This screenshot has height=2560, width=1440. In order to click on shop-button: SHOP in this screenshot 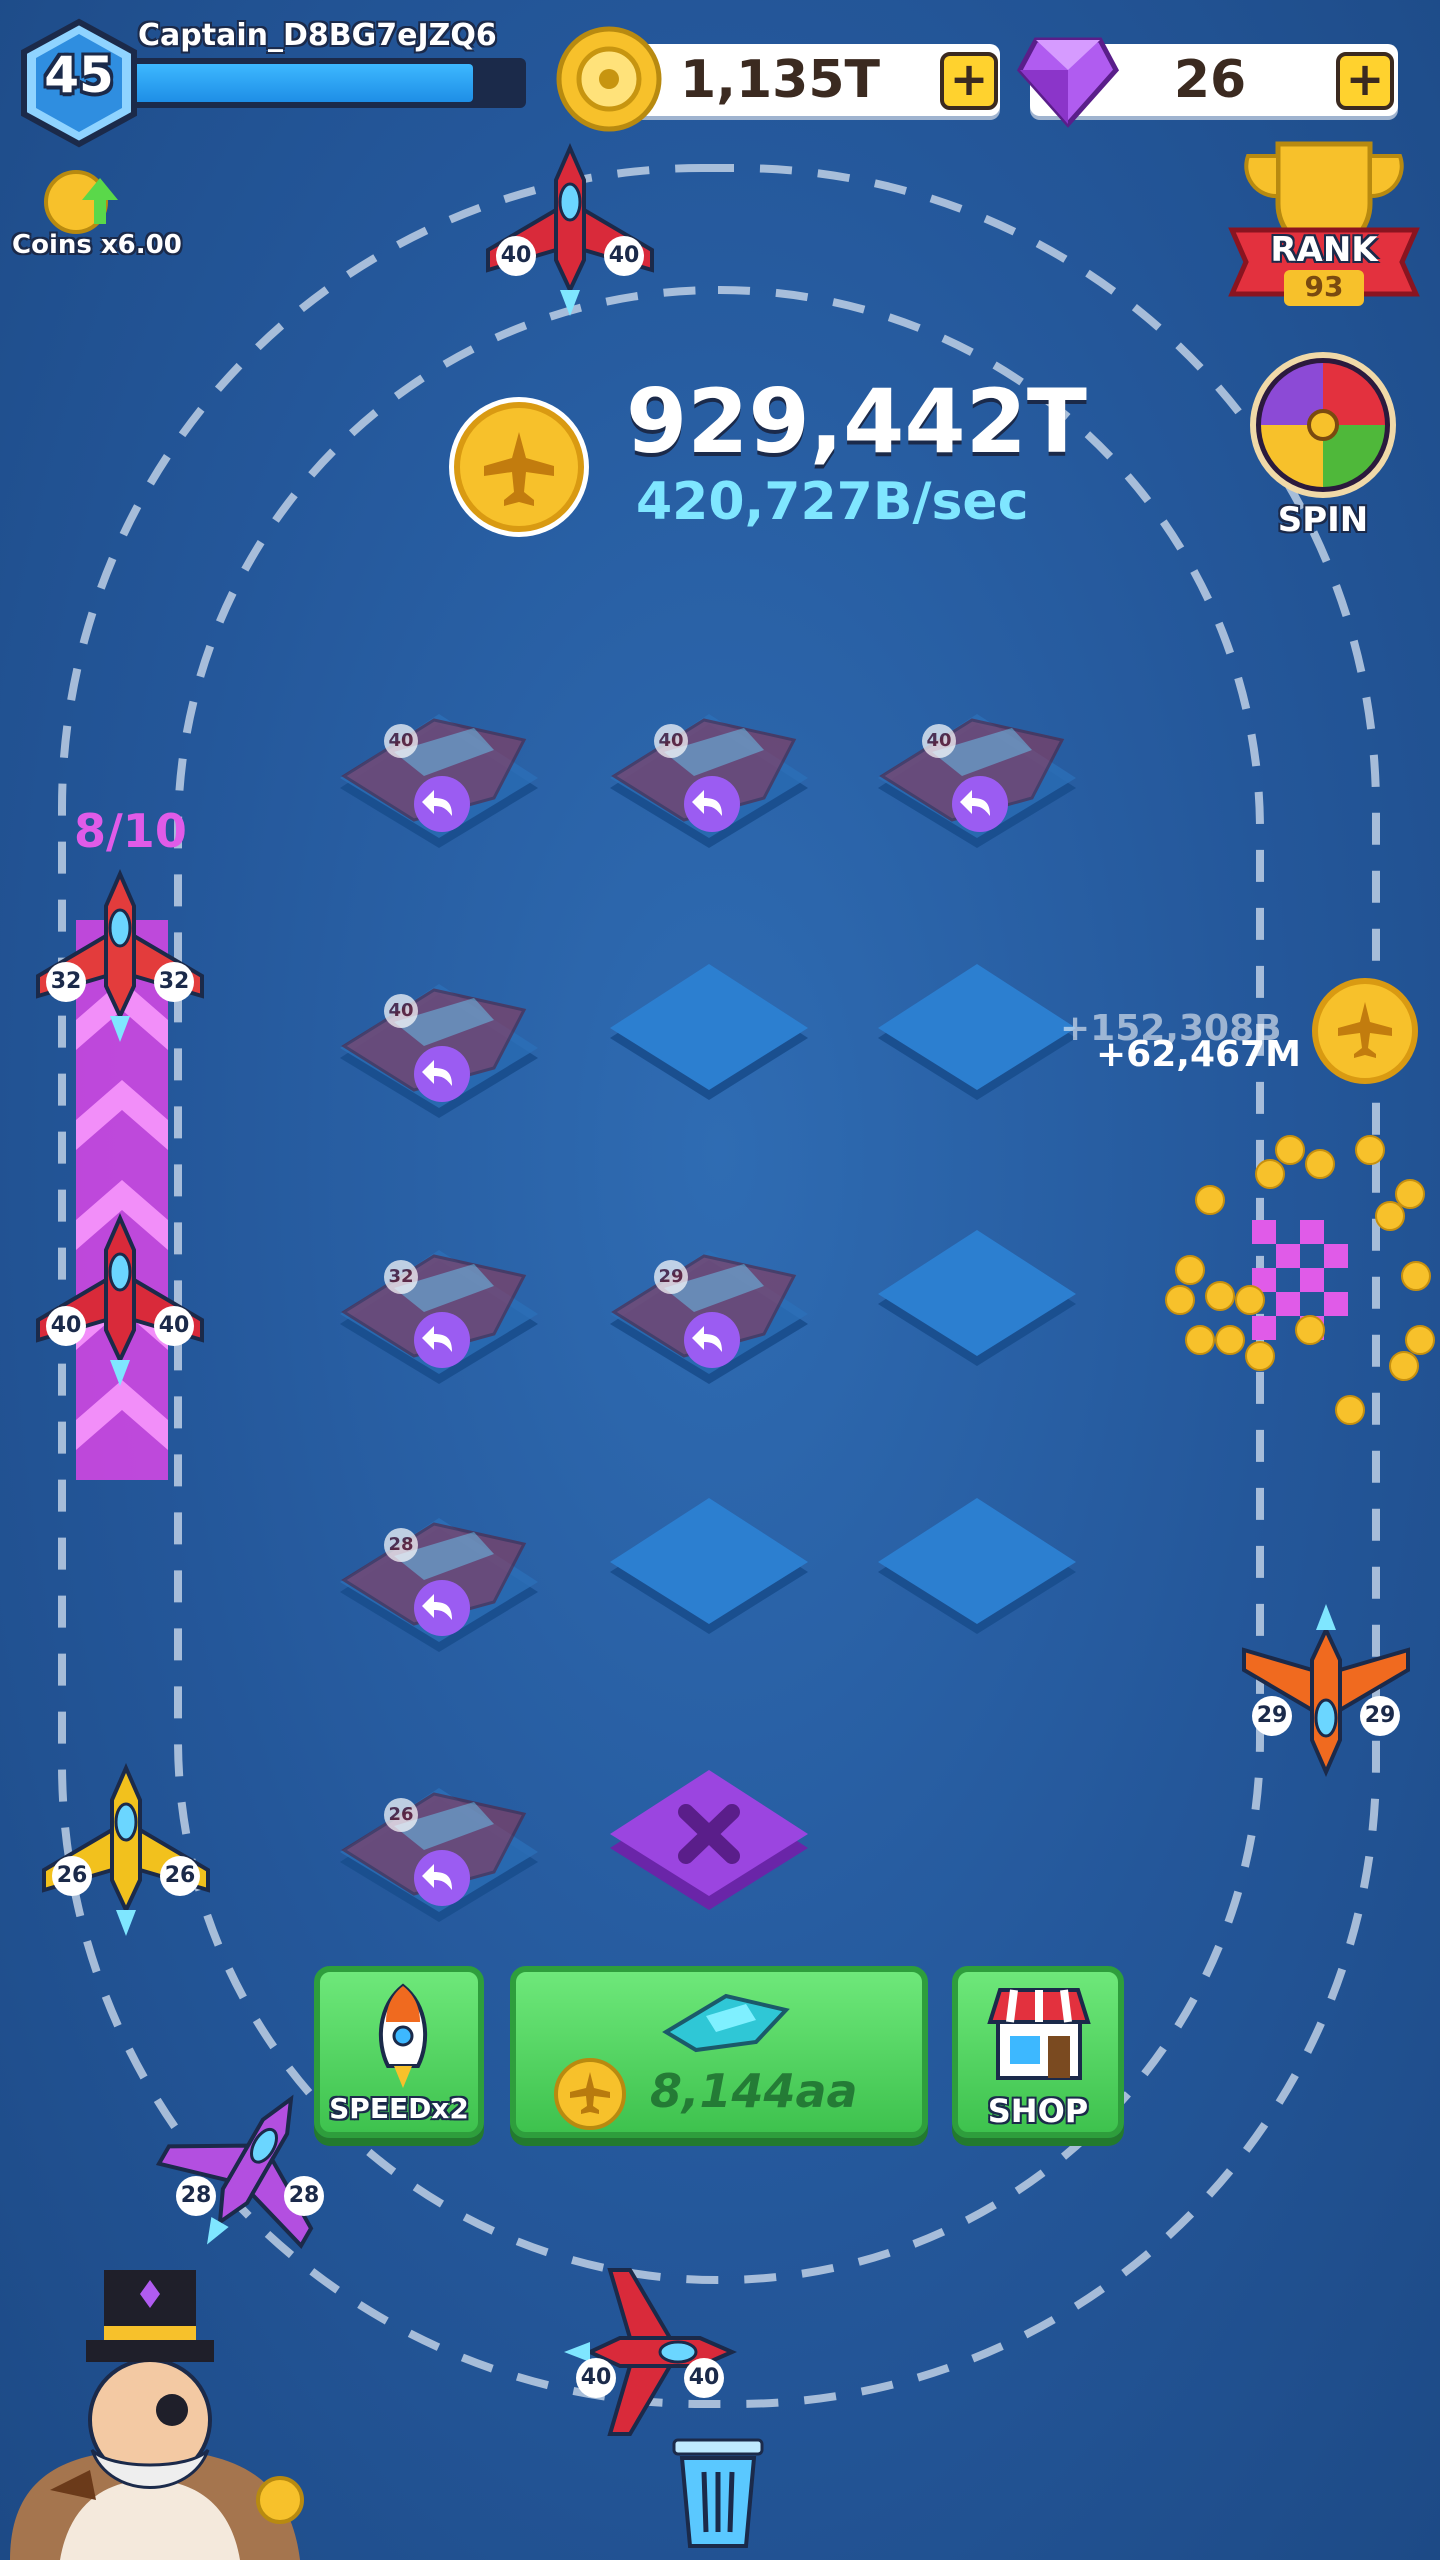, I will do `click(1038, 2052)`.